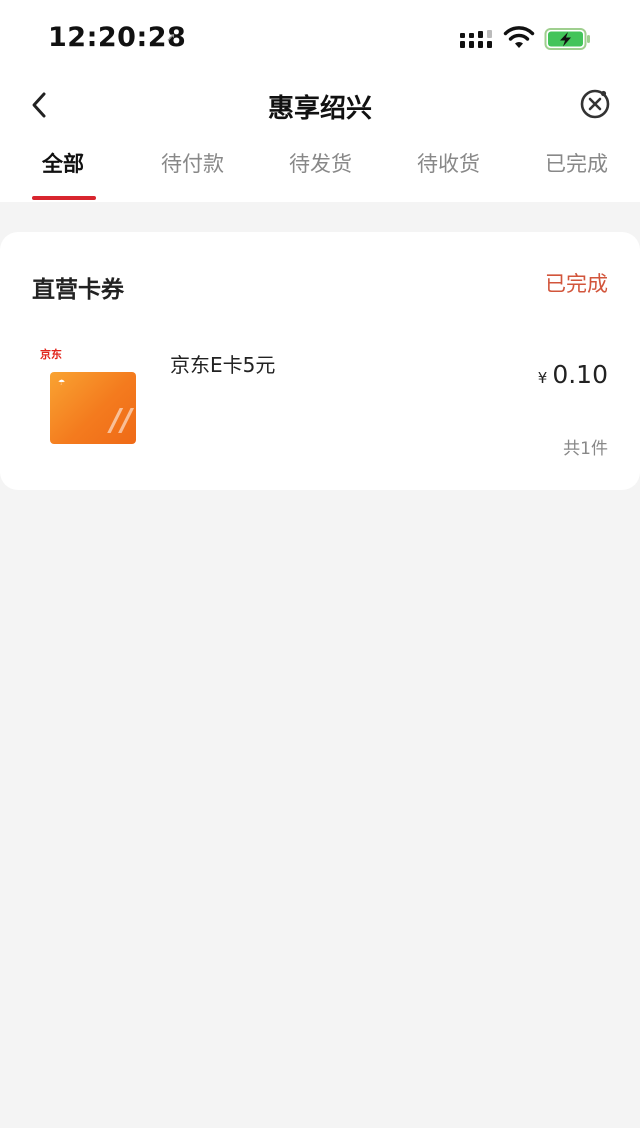 This screenshot has height=1128, width=640. Describe the element at coordinates (448, 163) in the screenshot. I see `tab-pending-receipt: 待收货` at that location.